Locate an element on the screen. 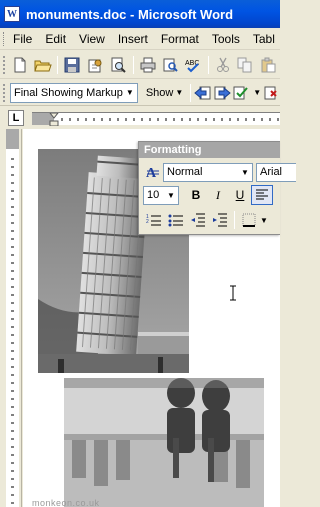 The height and width of the screenshot is (507, 320). print-preview-icon is located at coordinates (118, 65).